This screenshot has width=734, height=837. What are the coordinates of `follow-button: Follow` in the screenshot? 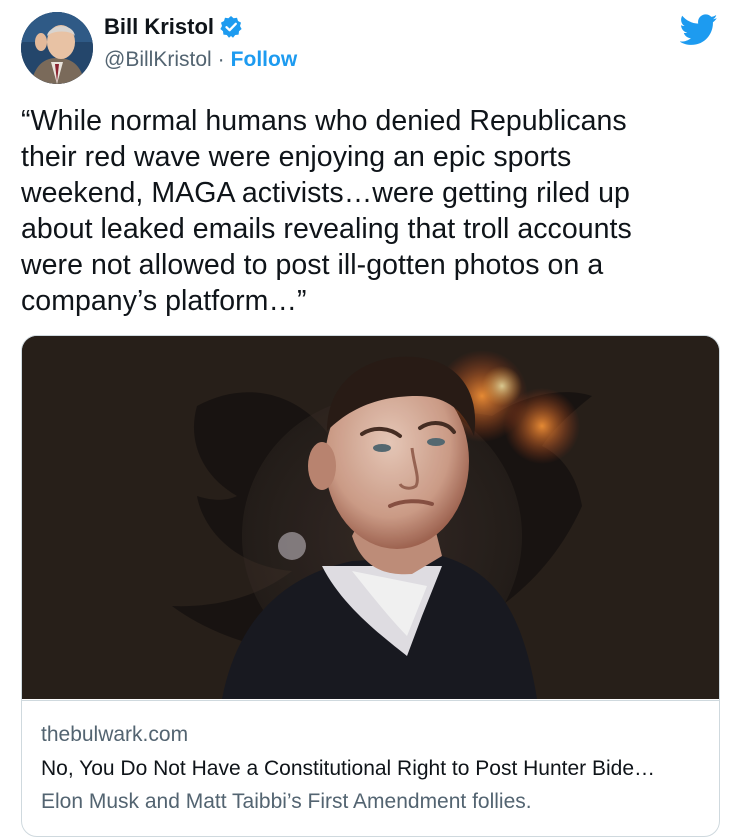 It's located at (264, 60).